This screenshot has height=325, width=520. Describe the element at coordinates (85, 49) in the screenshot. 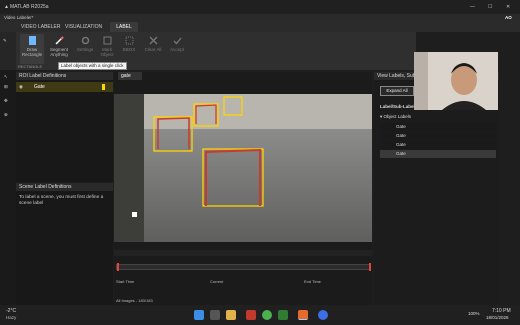

I see `settings-button: Settings` at that location.